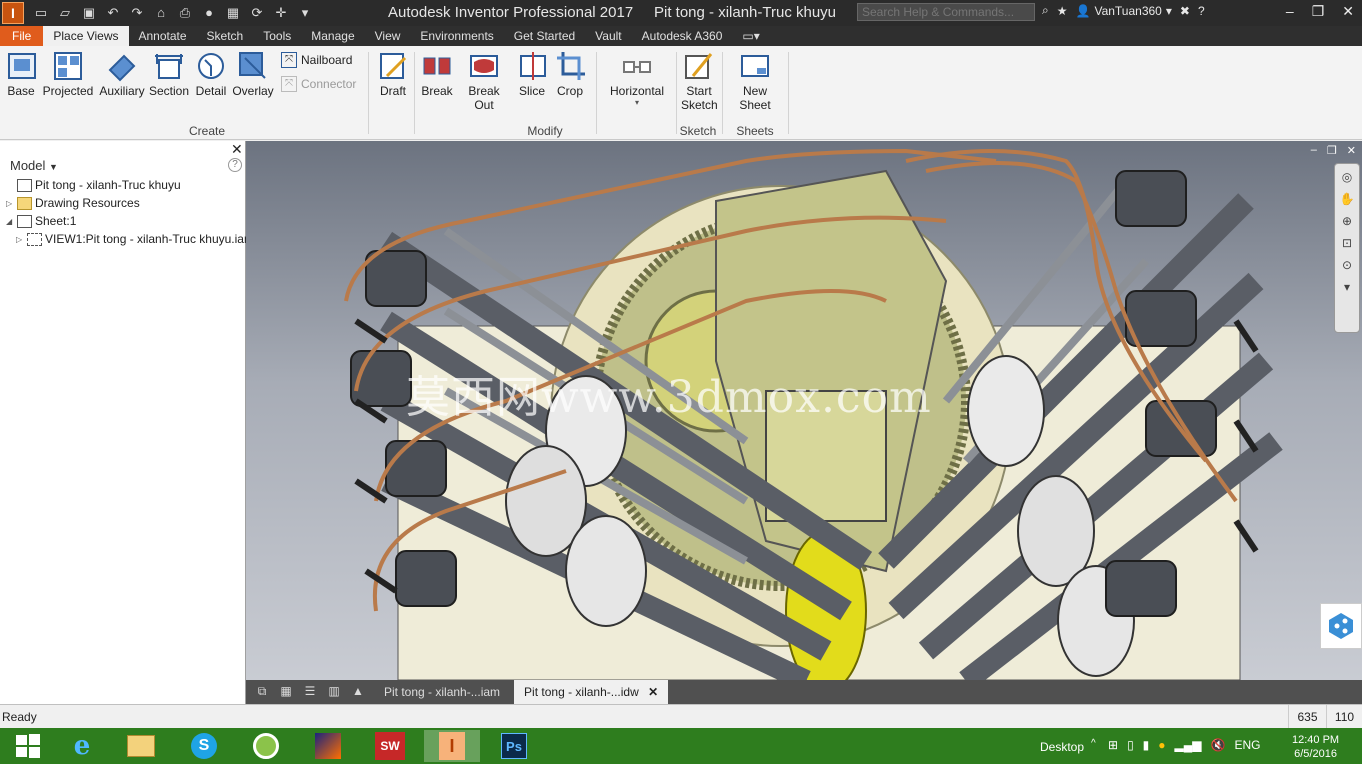  What do you see at coordinates (28, 746) in the screenshot?
I see `start-button` at bounding box center [28, 746].